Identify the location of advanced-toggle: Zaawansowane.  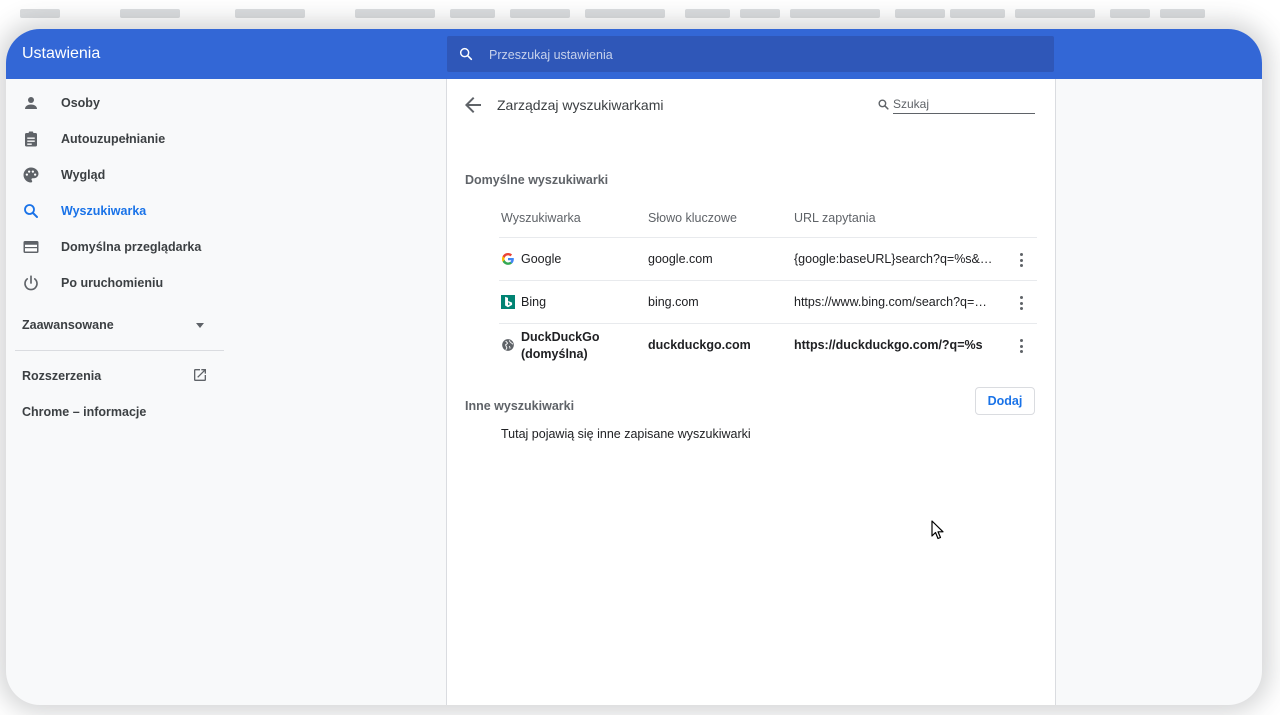
(115, 325).